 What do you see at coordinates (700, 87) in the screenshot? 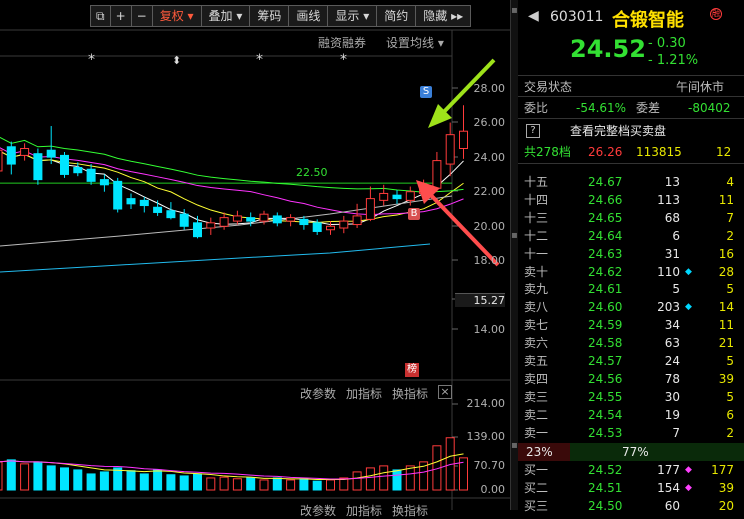
I see `trade-status-value: 午间休市` at bounding box center [700, 87].